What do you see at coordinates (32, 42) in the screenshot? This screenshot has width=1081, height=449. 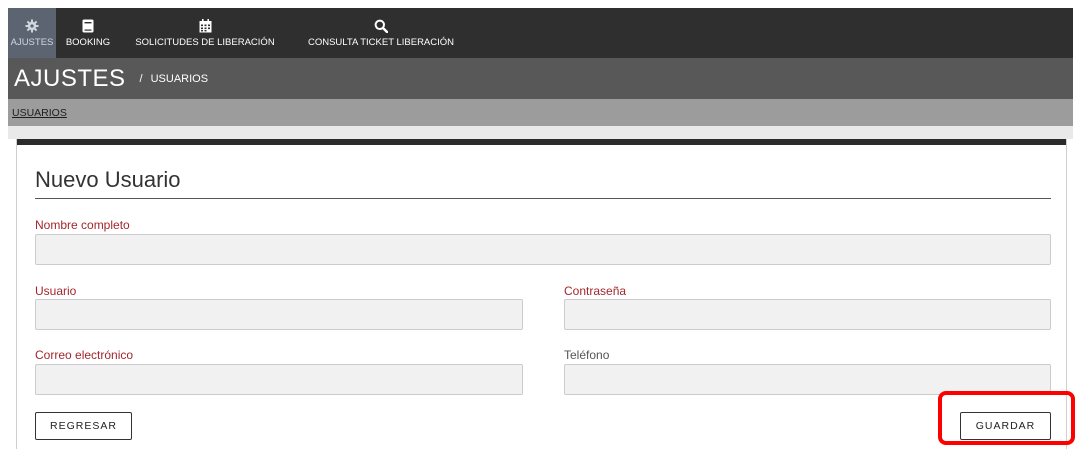 I see `nav-item-label: AJUSTES` at bounding box center [32, 42].